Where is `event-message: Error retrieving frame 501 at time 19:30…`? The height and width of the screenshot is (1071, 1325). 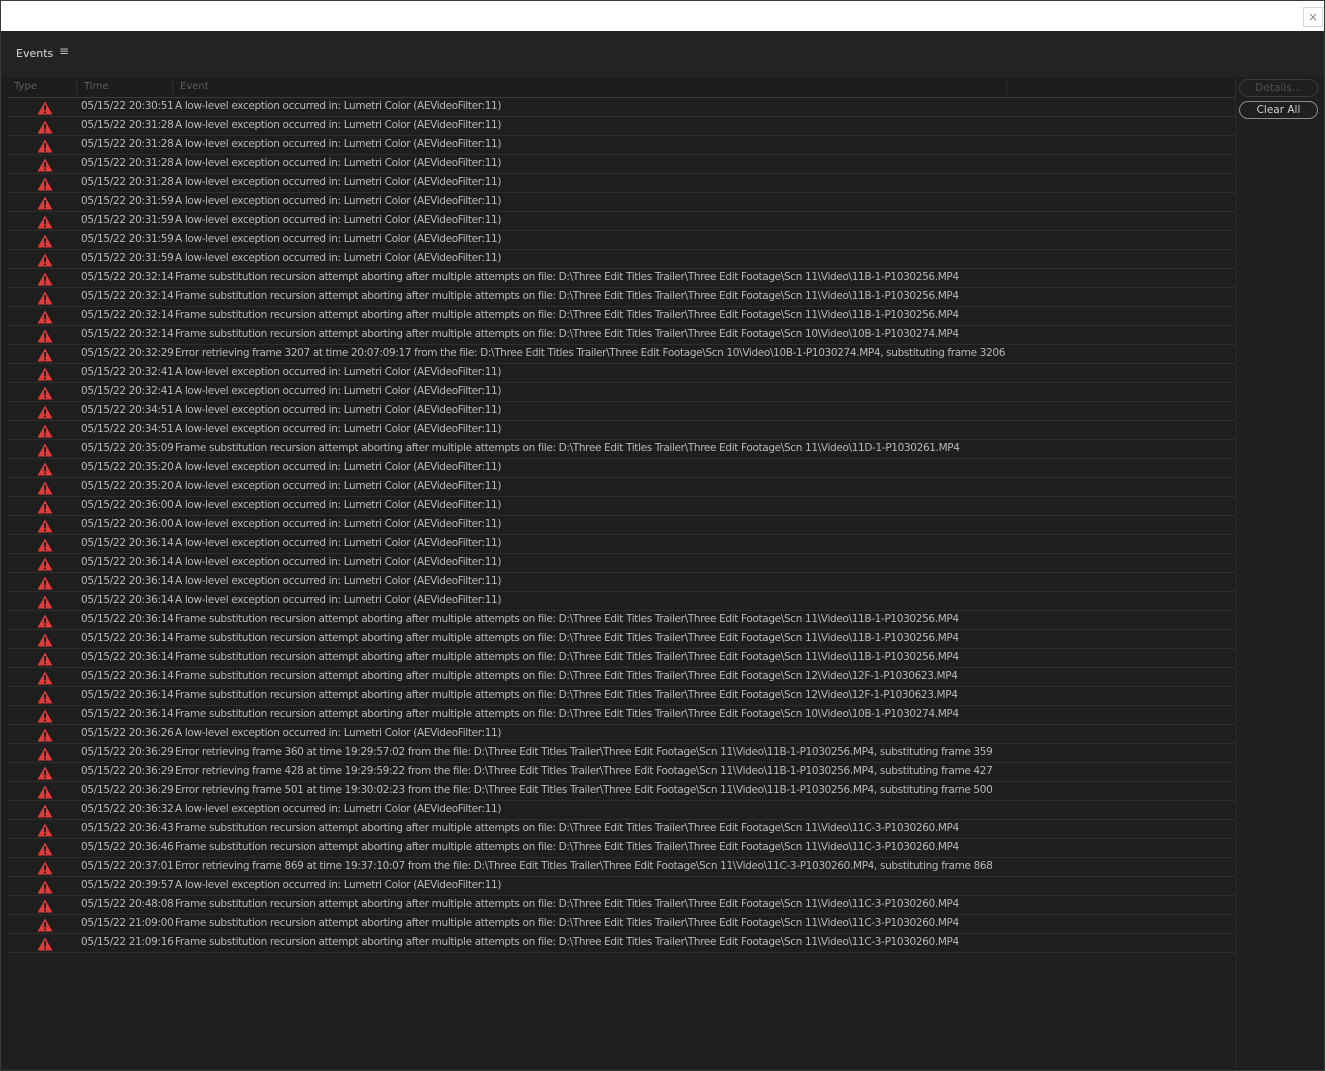
event-message: Error retrieving frame 501 at time 19:30… is located at coordinates (584, 790).